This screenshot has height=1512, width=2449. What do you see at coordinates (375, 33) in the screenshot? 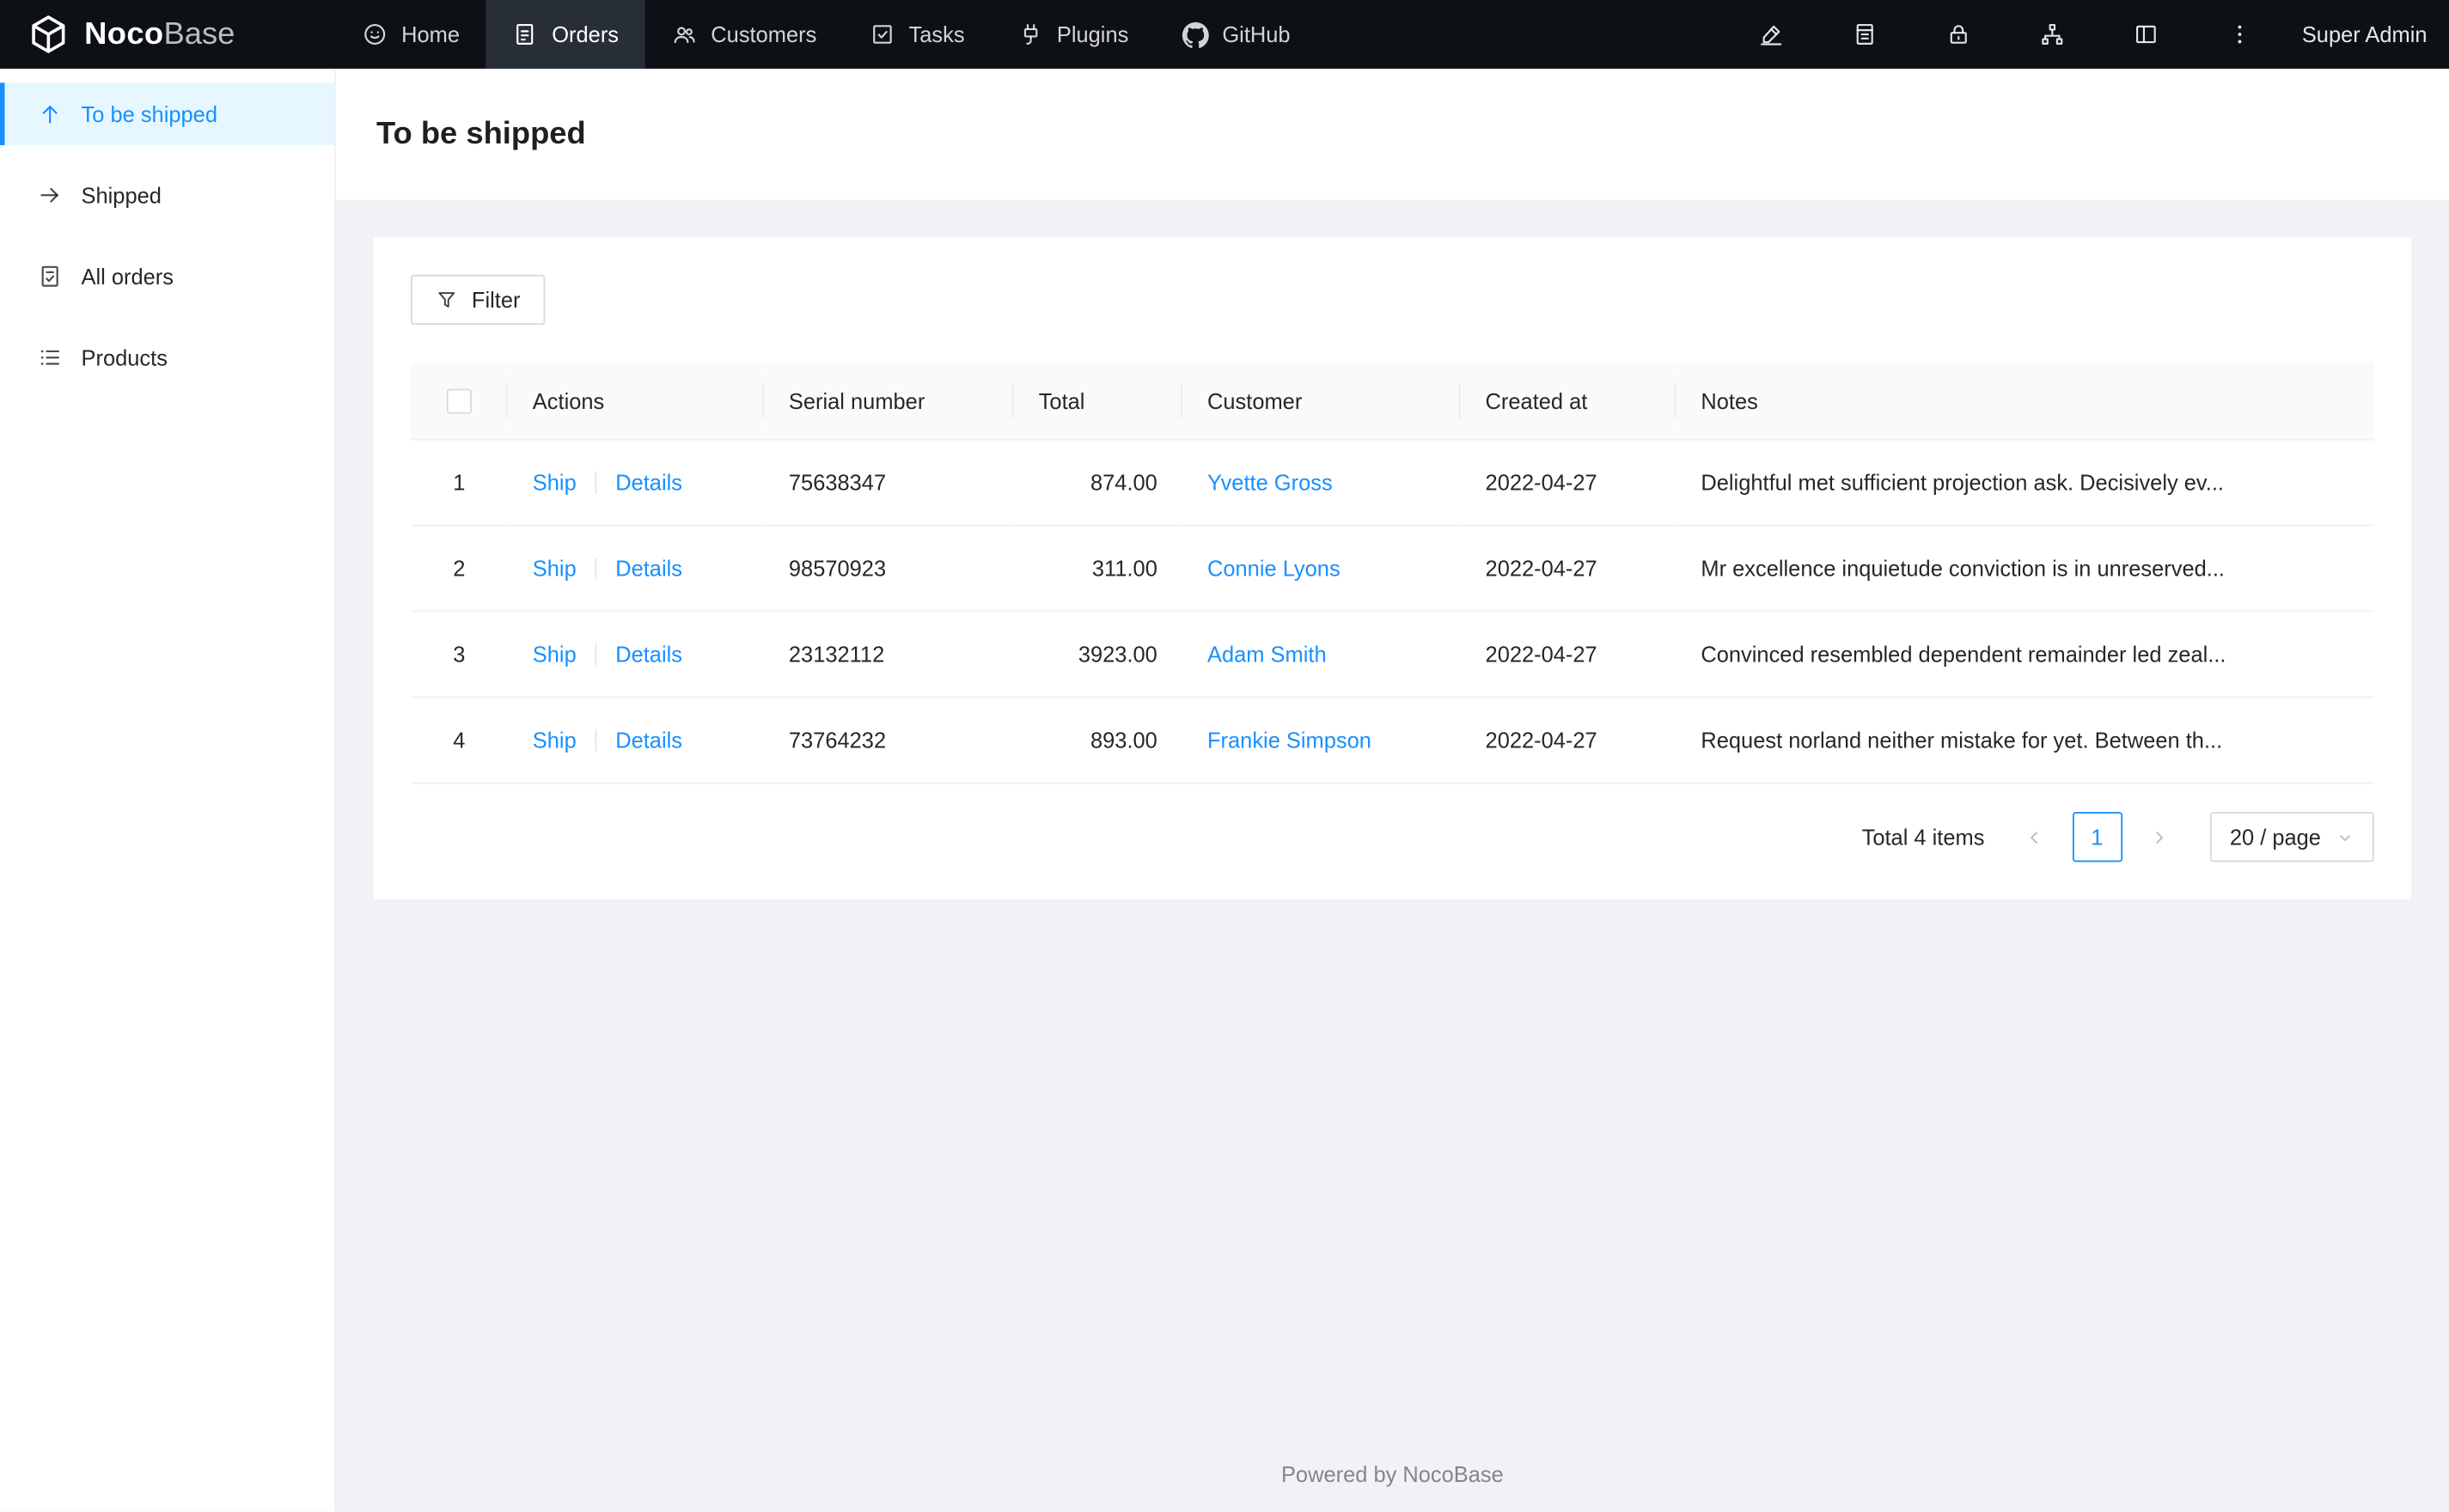
I see `smiley-icon` at bounding box center [375, 33].